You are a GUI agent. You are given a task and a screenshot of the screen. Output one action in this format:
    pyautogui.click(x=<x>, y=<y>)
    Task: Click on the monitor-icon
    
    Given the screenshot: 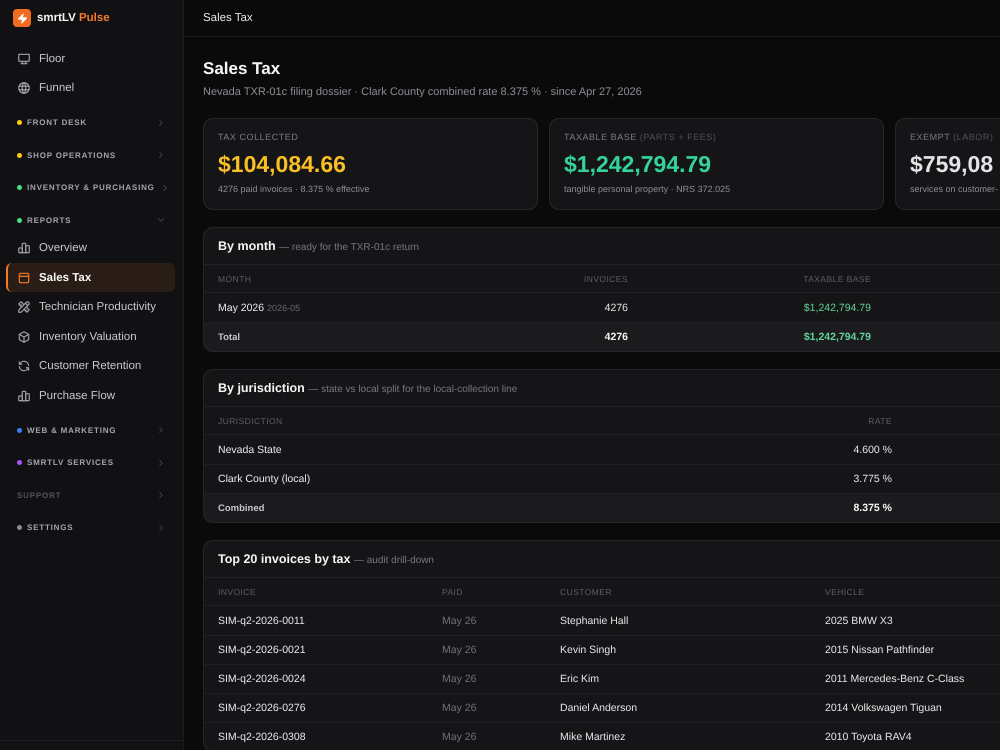 What is the action you would take?
    pyautogui.click(x=24, y=59)
    